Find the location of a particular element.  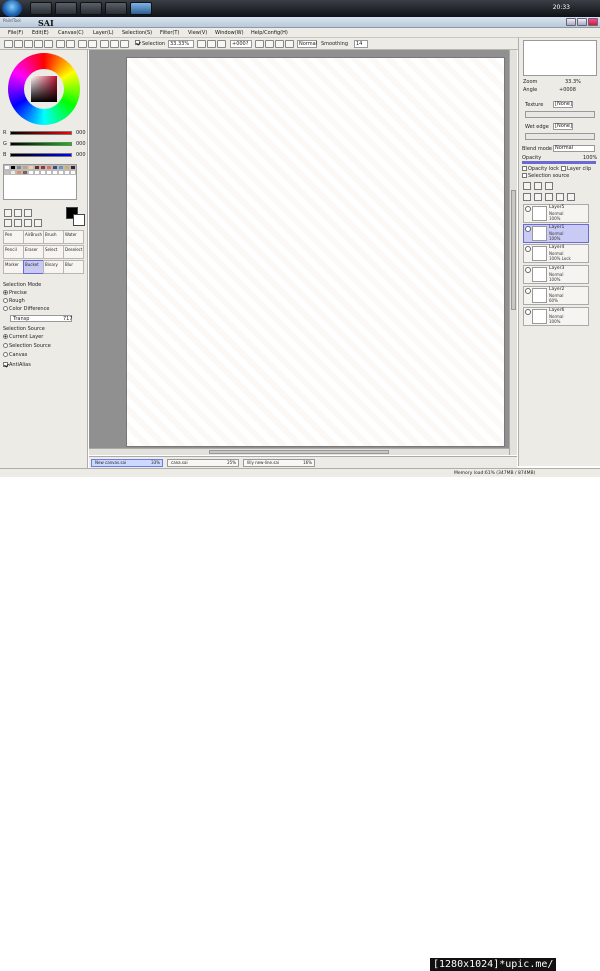

file-tab: New canvas.sai 33% is located at coordinates (127, 463).